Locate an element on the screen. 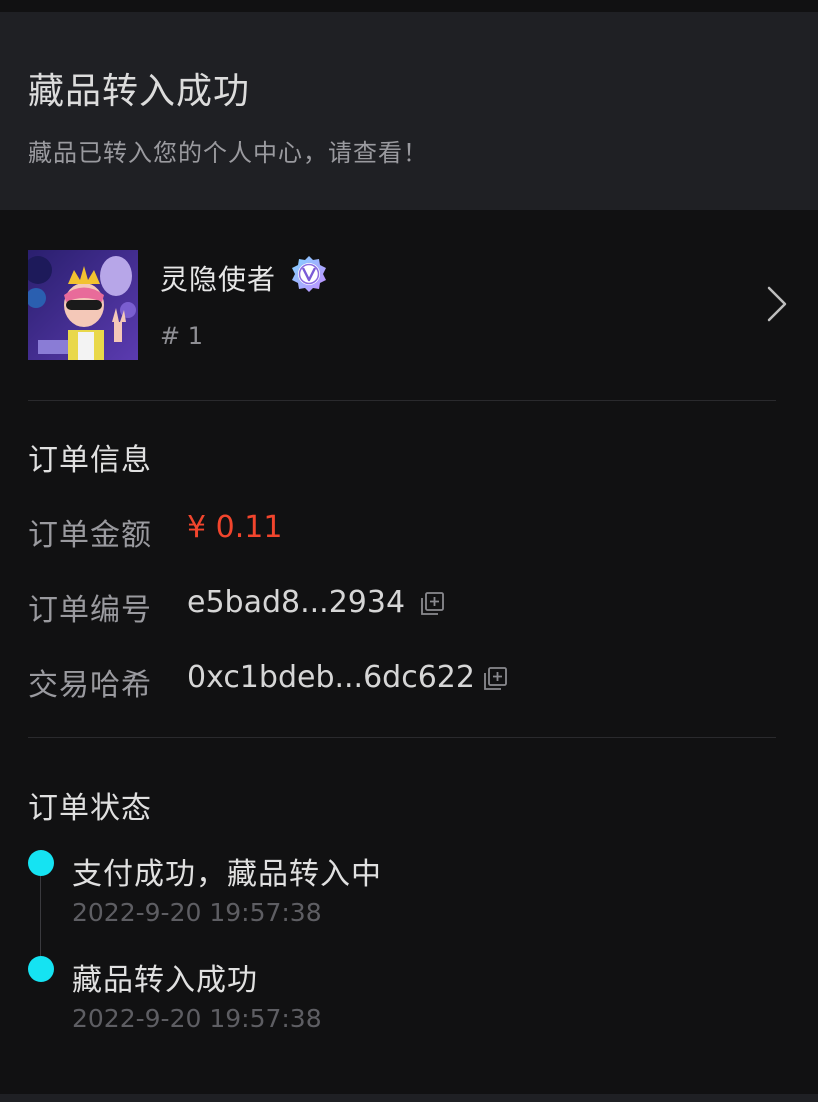 The height and width of the screenshot is (1102, 818). collectible-number: # 1 is located at coordinates (182, 336).